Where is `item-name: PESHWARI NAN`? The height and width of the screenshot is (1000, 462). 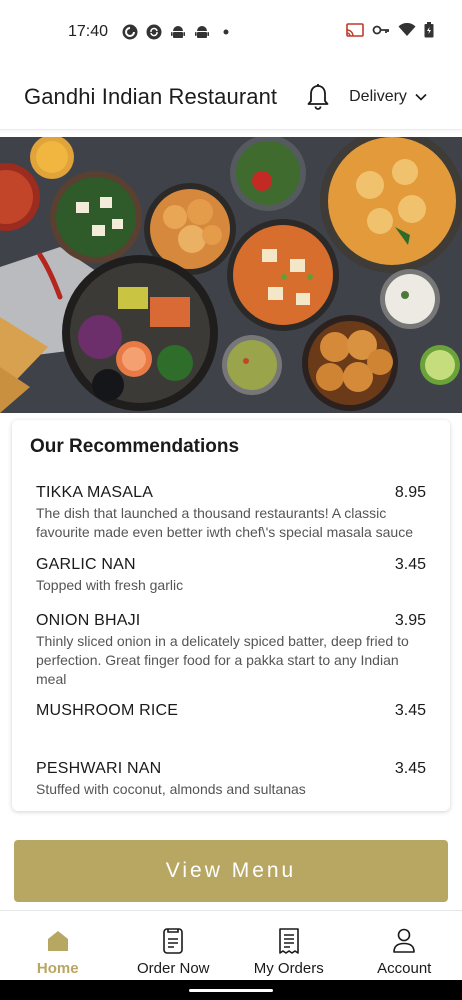 item-name: PESHWARI NAN is located at coordinates (99, 768).